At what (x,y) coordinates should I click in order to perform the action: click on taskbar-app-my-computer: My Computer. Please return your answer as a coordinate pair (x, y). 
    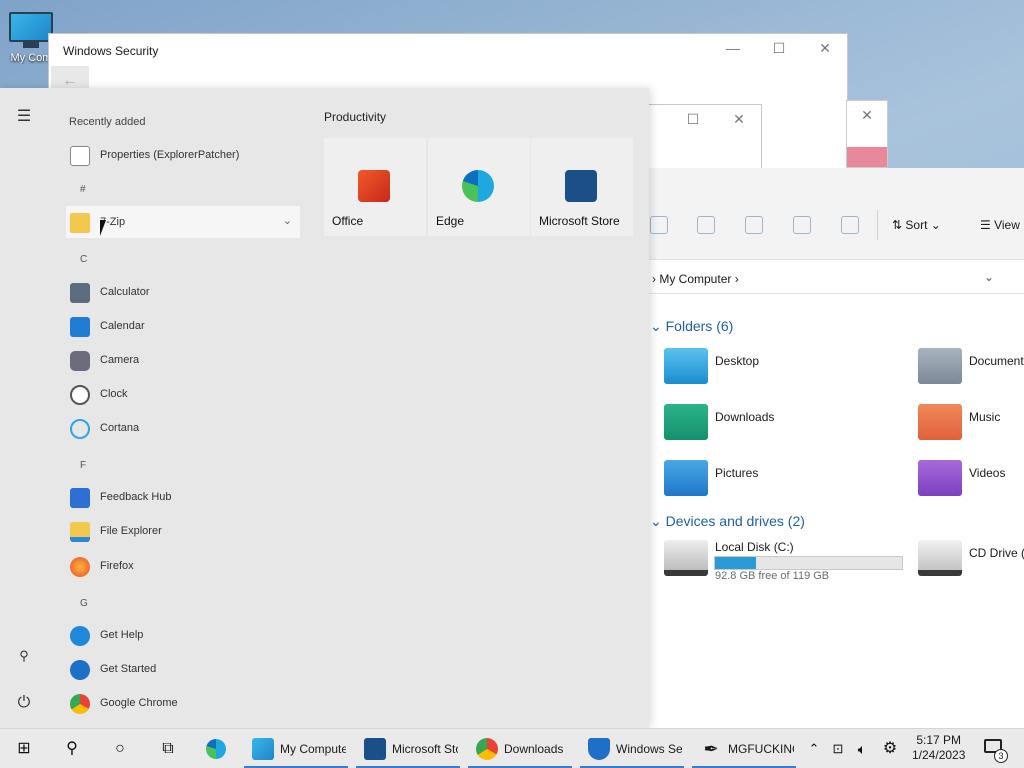
    Looking at the image, I should click on (296, 748).